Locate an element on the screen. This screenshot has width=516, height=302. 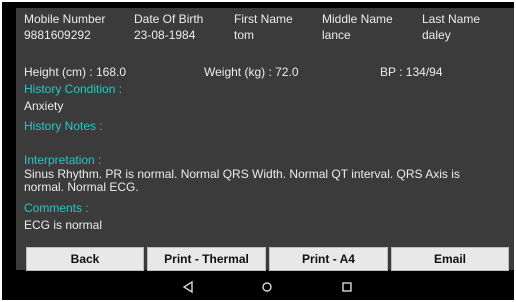
history-condition-label: History Condition : is located at coordinates (73, 89).